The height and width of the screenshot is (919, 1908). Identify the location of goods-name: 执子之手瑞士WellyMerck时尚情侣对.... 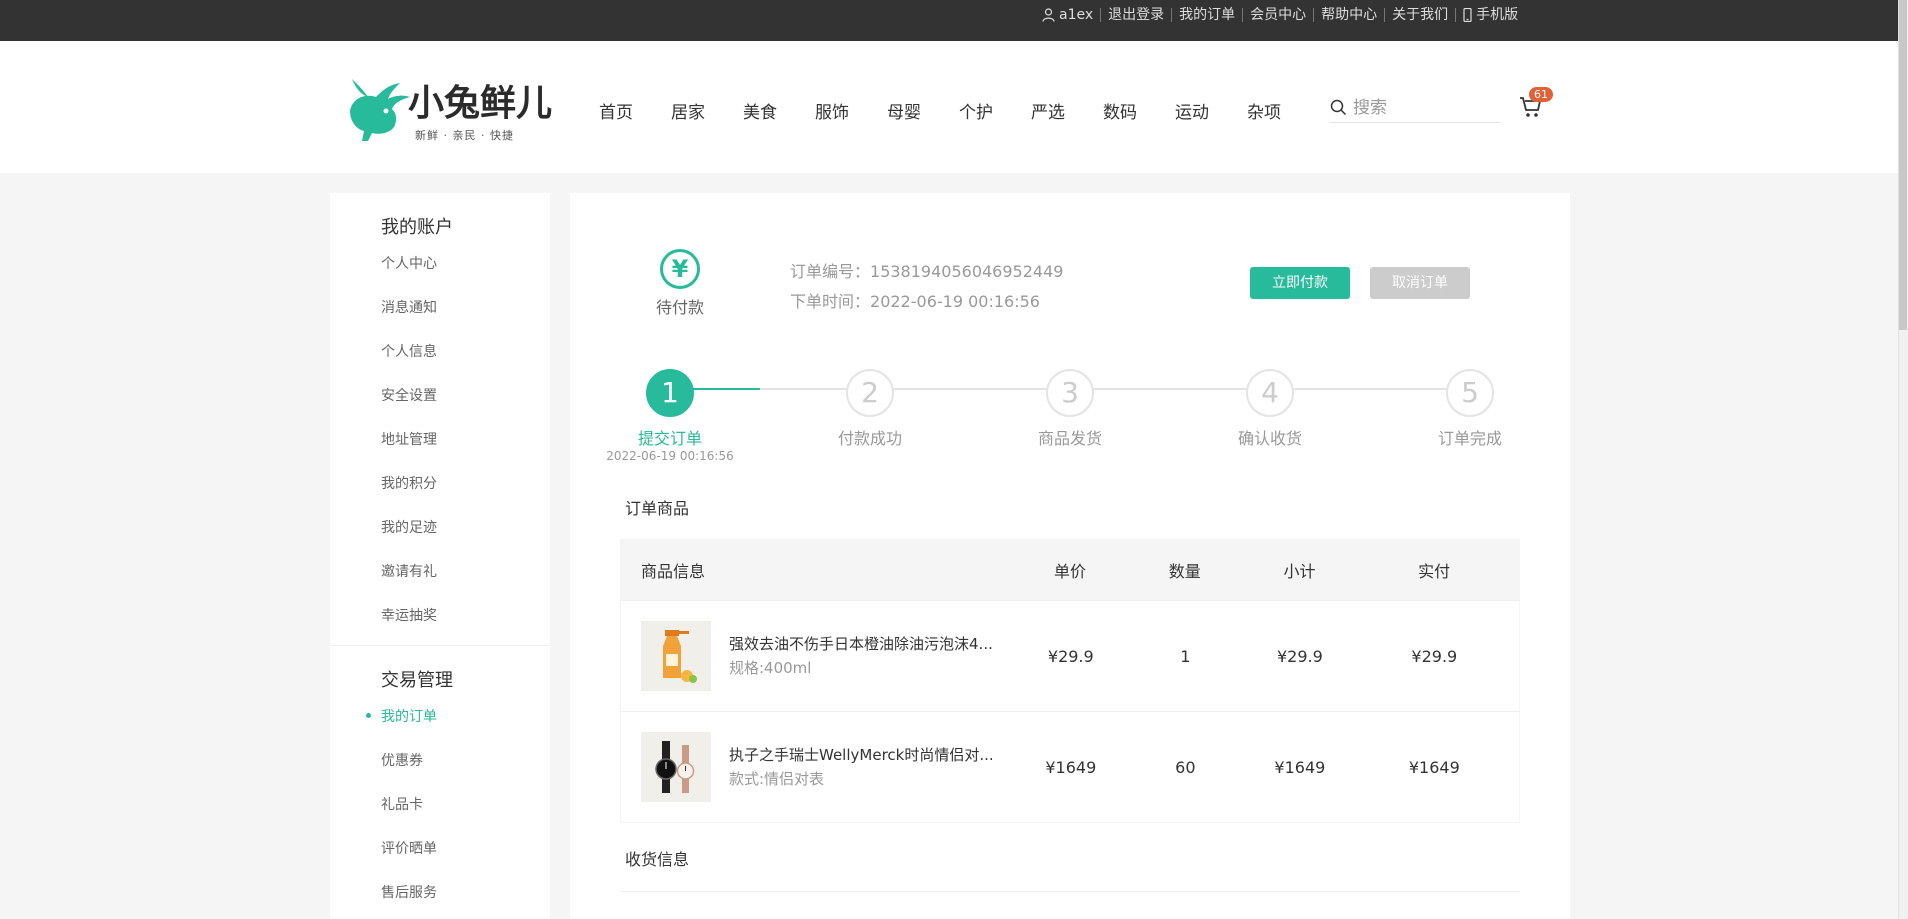
(879, 755).